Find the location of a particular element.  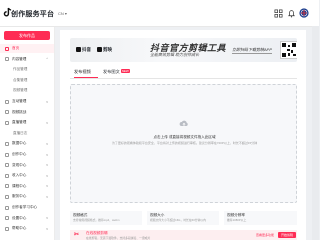

sidebar-item: 创作者学习中心 is located at coordinates (27, 207).